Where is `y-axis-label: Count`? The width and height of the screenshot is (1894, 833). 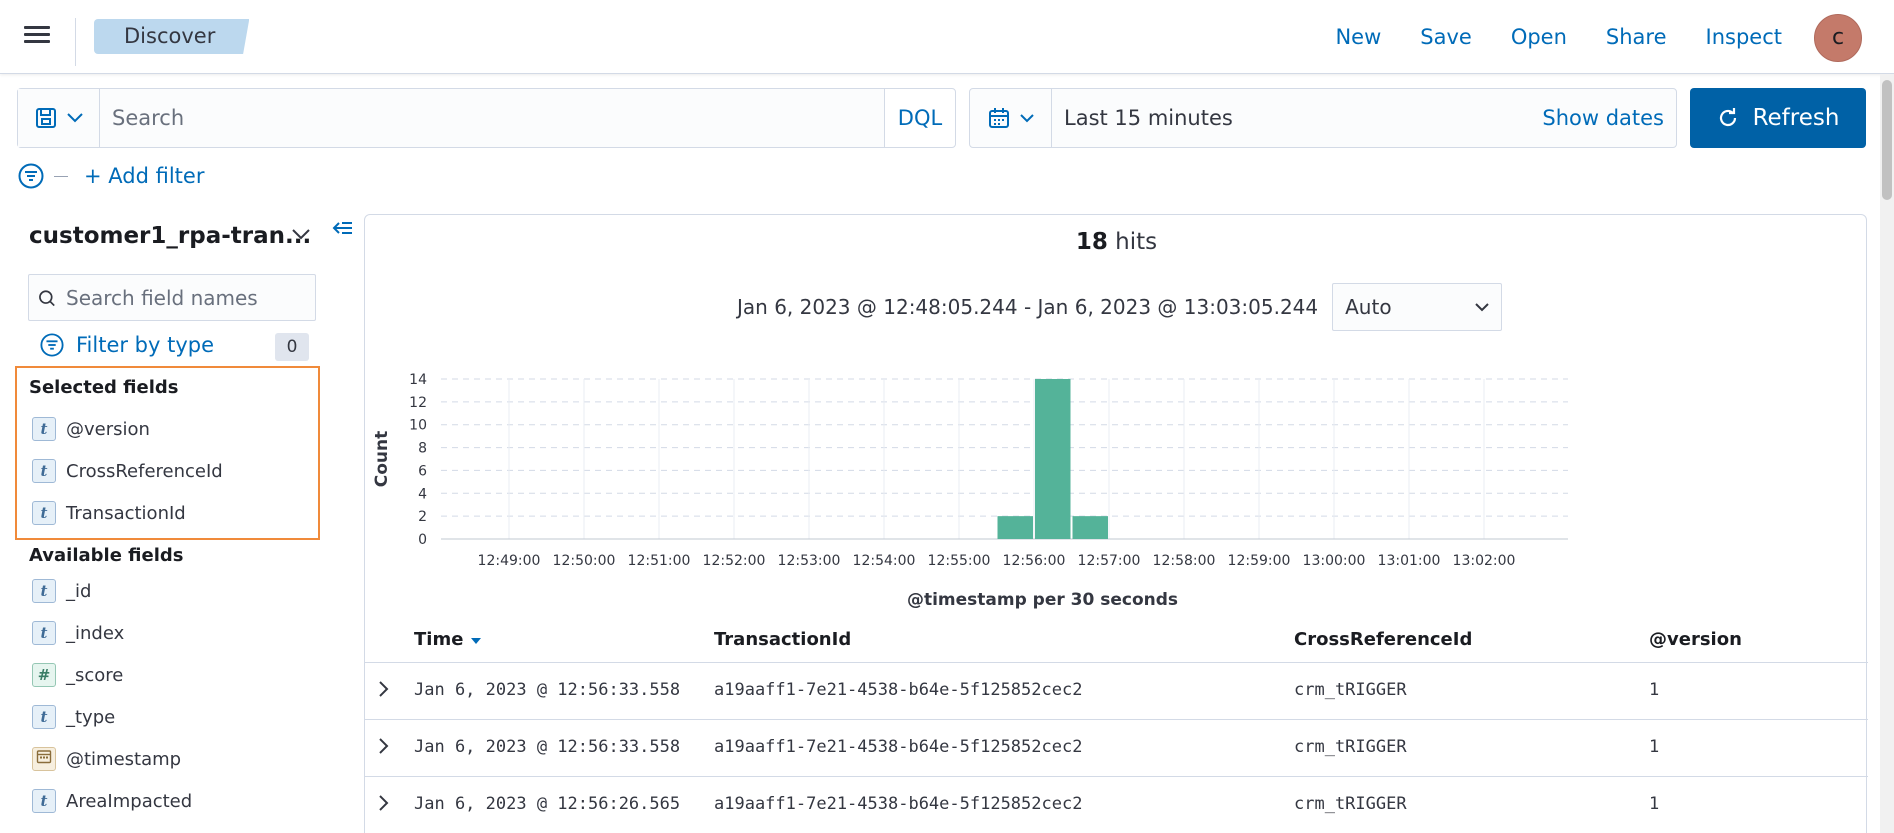
y-axis-label: Count is located at coordinates (382, 459).